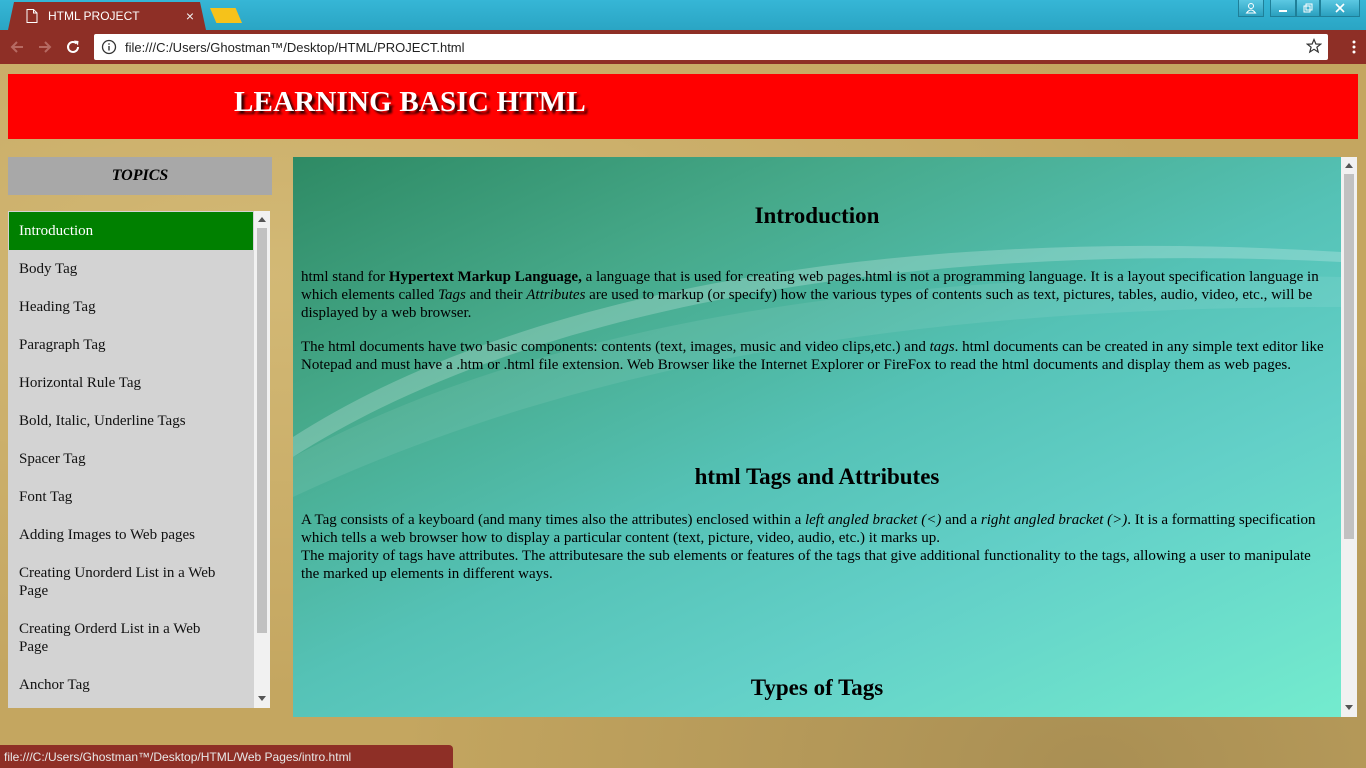  I want to click on restore-icon, so click(1308, 8).